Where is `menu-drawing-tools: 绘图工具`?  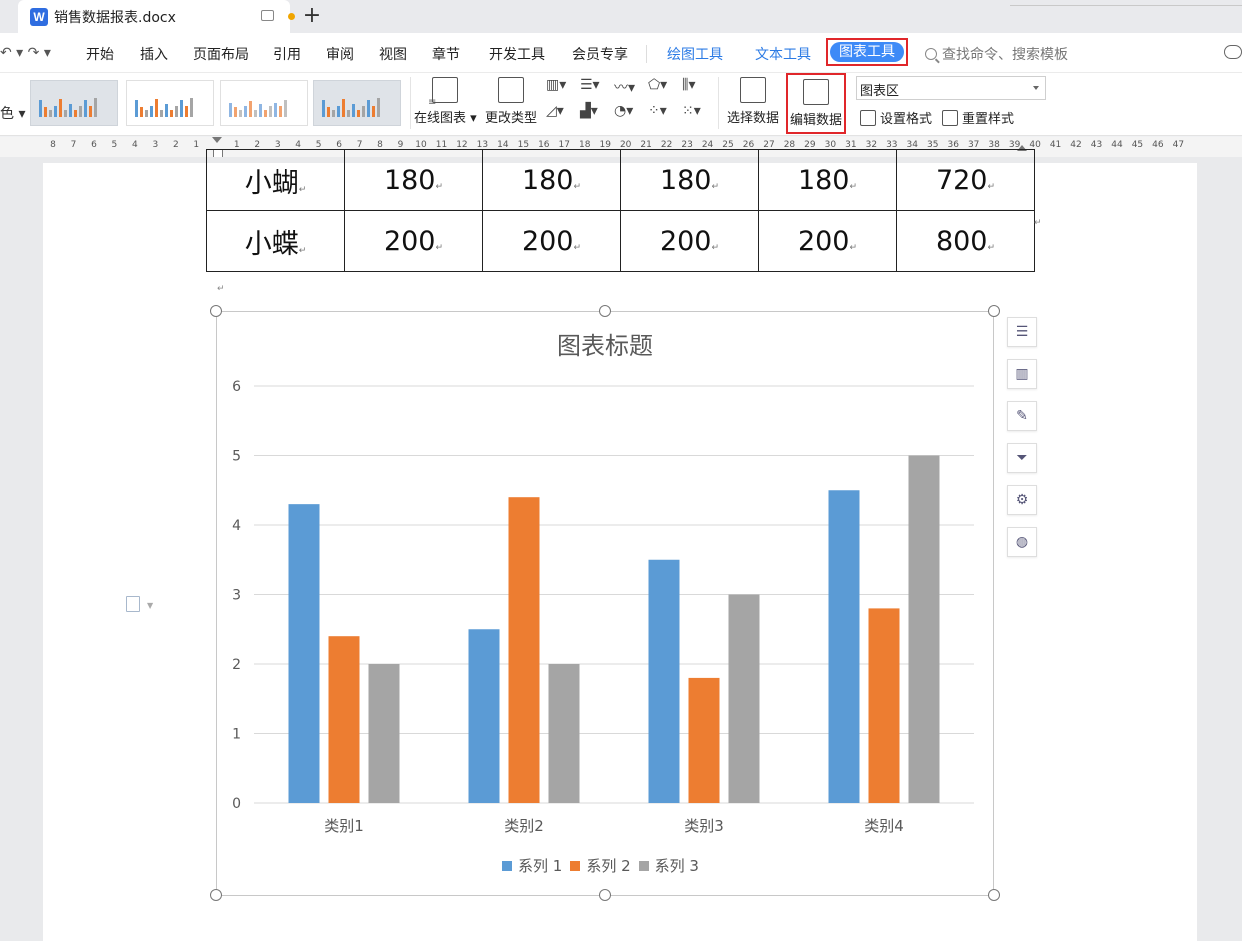
menu-drawing-tools: 绘图工具 is located at coordinates (695, 54).